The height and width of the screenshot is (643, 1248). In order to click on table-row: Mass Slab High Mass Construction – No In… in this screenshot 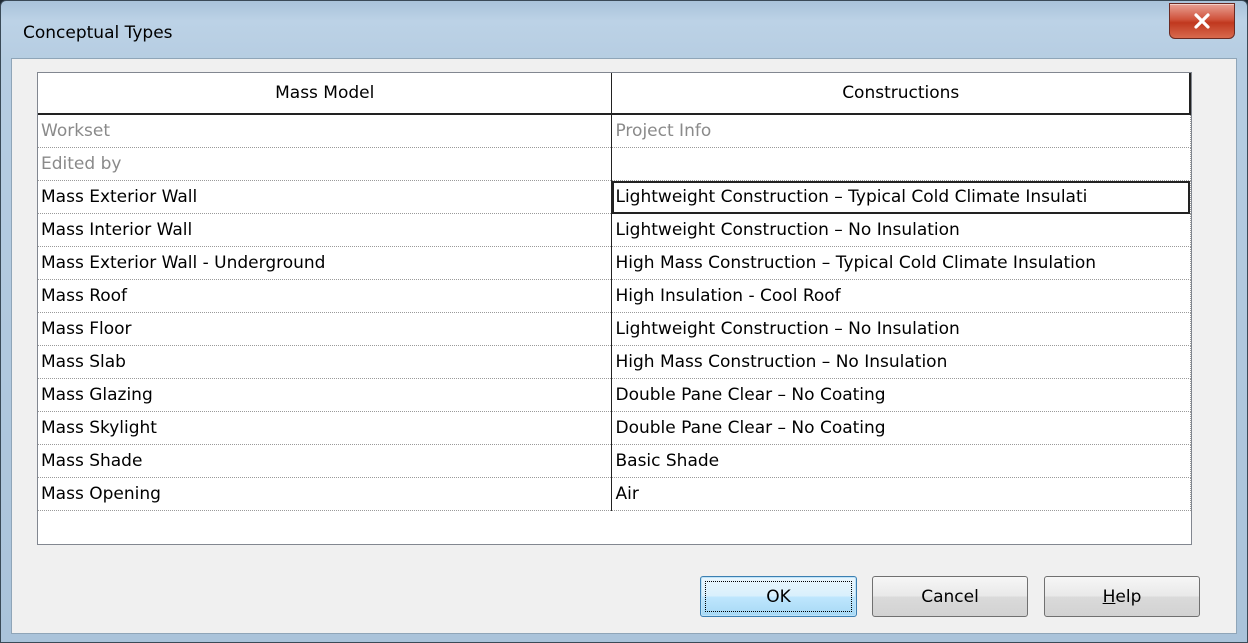, I will do `click(614, 362)`.